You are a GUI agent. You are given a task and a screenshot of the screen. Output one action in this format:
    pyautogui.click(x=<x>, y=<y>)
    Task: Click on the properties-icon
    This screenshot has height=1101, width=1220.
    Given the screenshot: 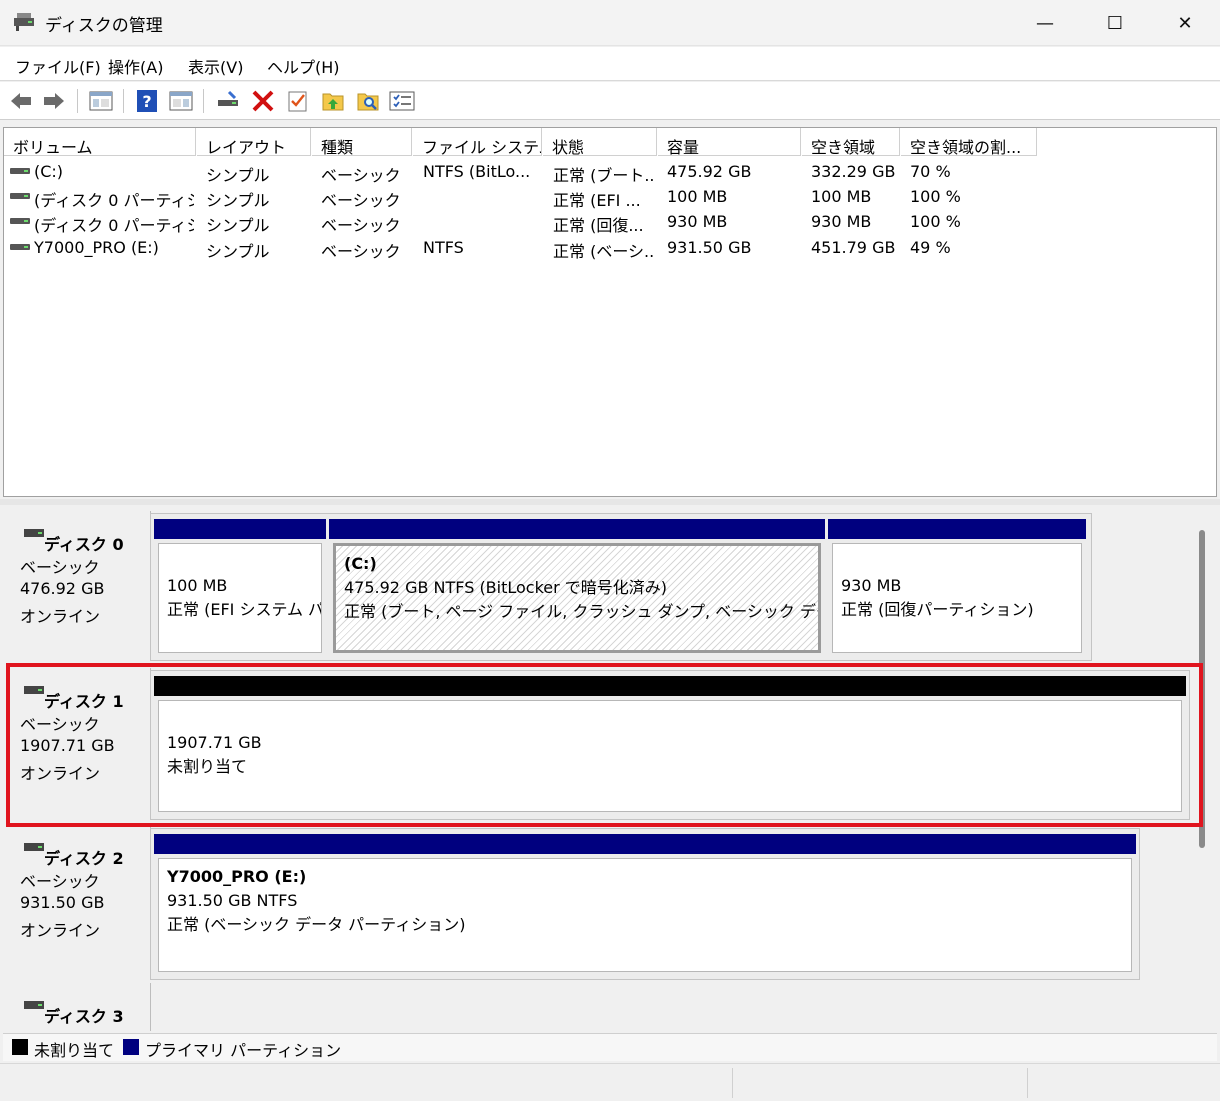 What is the action you would take?
    pyautogui.click(x=181, y=101)
    